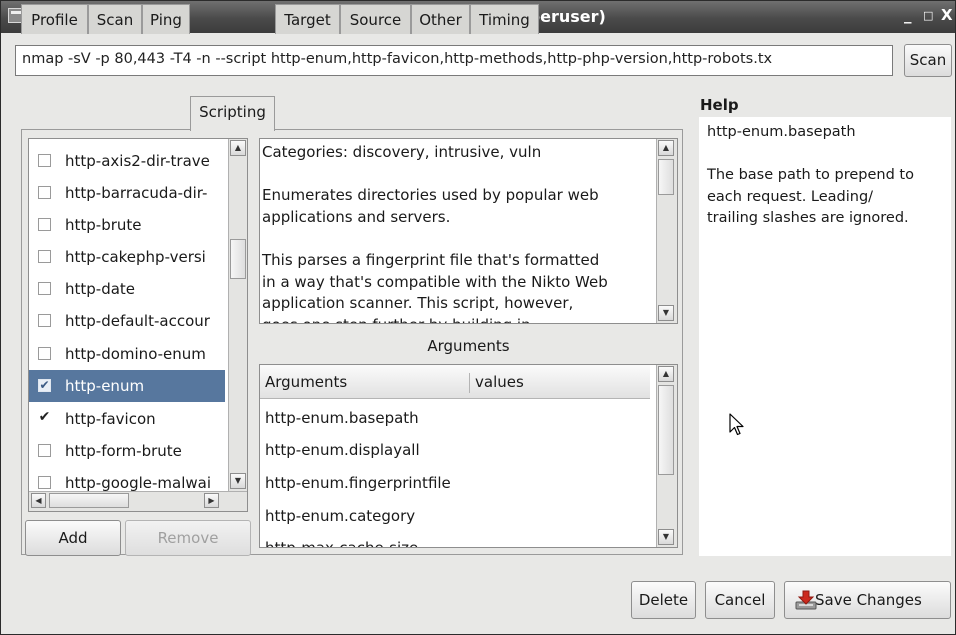  What do you see at coordinates (719, 105) in the screenshot?
I see `help-title: Help` at bounding box center [719, 105].